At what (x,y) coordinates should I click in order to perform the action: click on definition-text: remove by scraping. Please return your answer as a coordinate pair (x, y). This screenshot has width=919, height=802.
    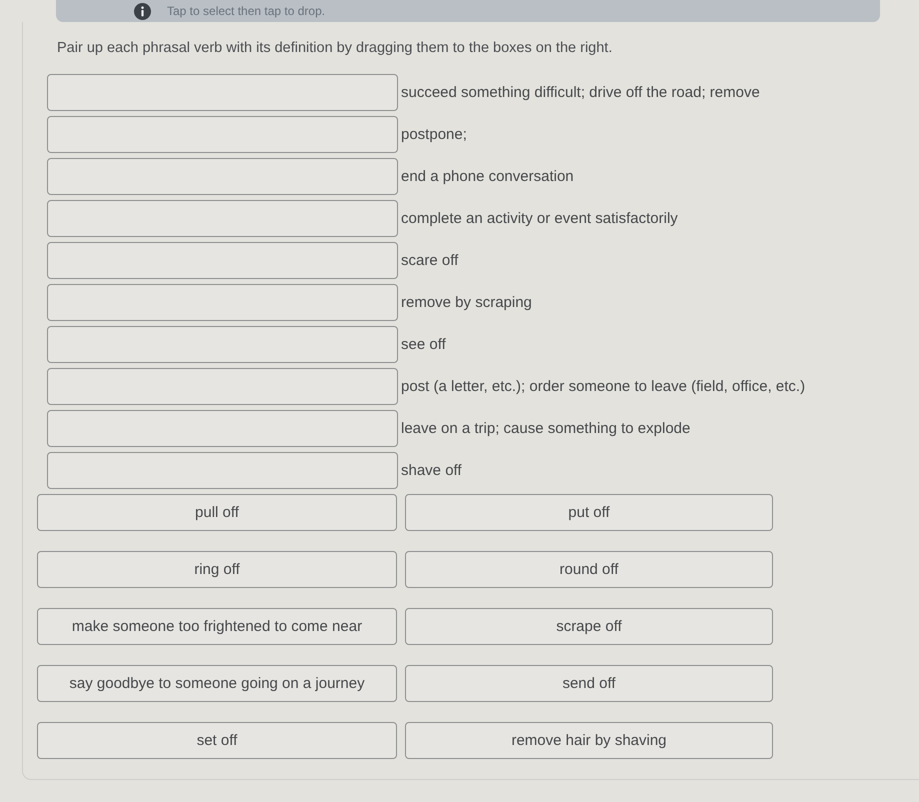
    Looking at the image, I should click on (466, 302).